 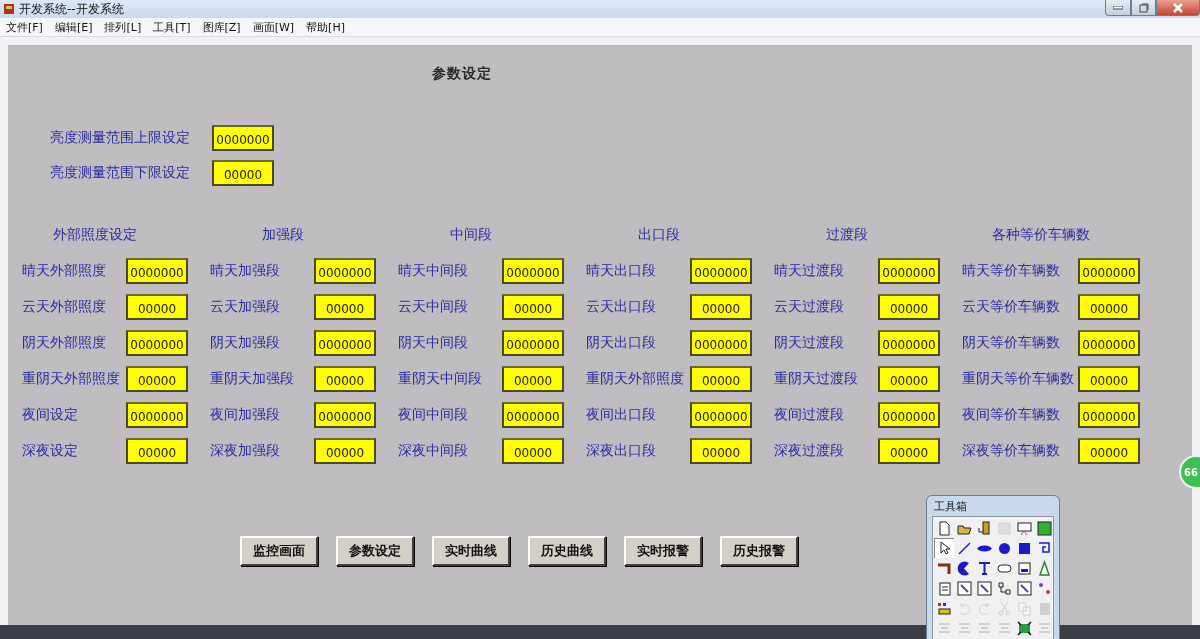 What do you see at coordinates (73, 27) in the screenshot?
I see `menu-item: 编辑[E]` at bounding box center [73, 27].